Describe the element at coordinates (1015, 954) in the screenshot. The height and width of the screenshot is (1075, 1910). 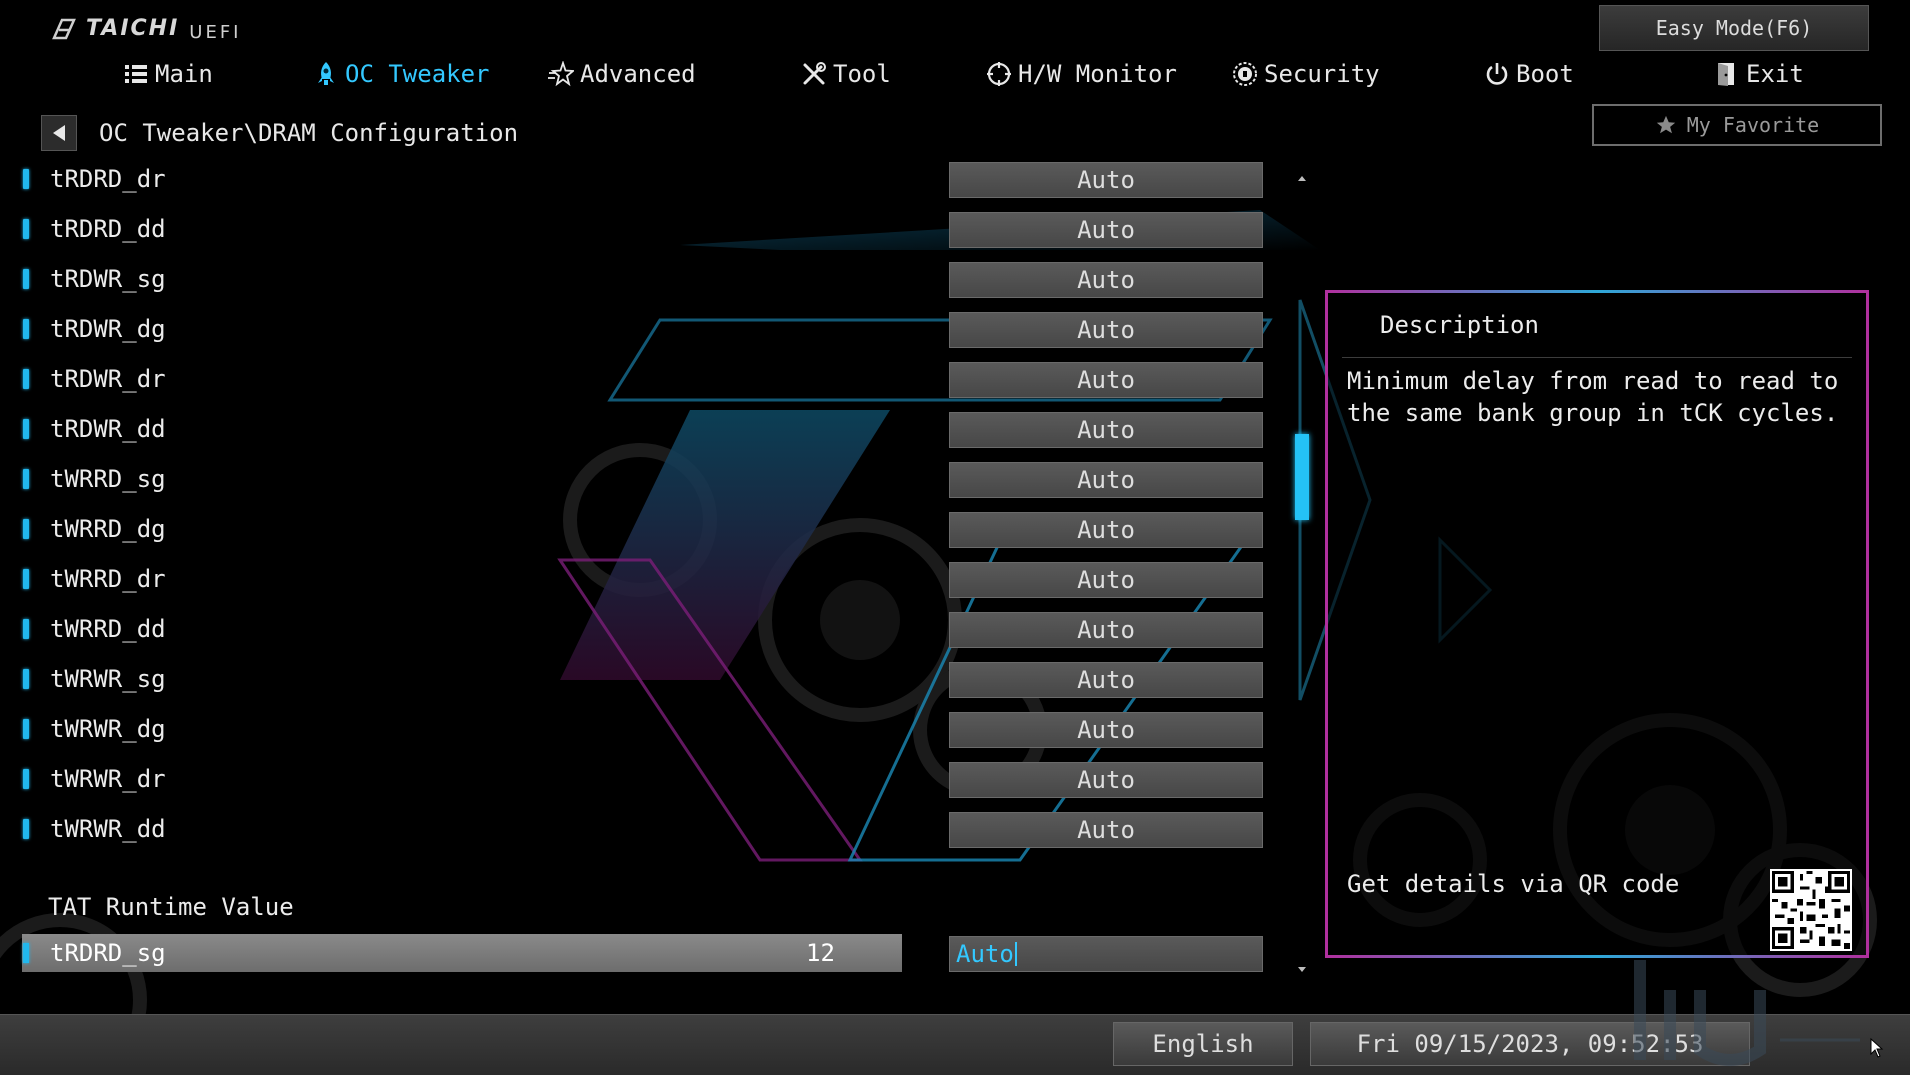
I see `text-cursor` at that location.